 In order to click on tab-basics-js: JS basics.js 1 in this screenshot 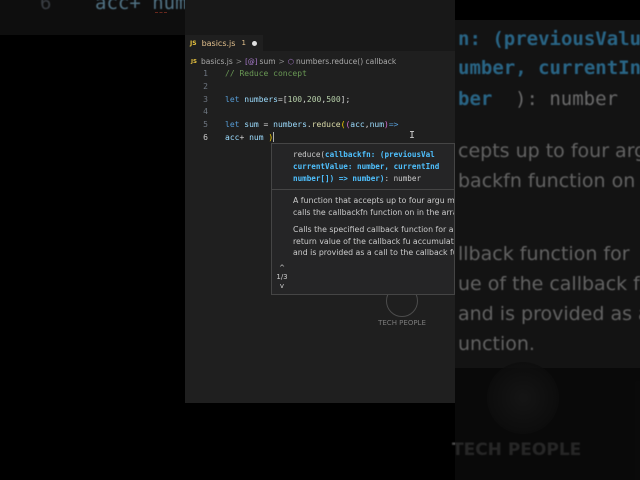, I will do `click(224, 43)`.